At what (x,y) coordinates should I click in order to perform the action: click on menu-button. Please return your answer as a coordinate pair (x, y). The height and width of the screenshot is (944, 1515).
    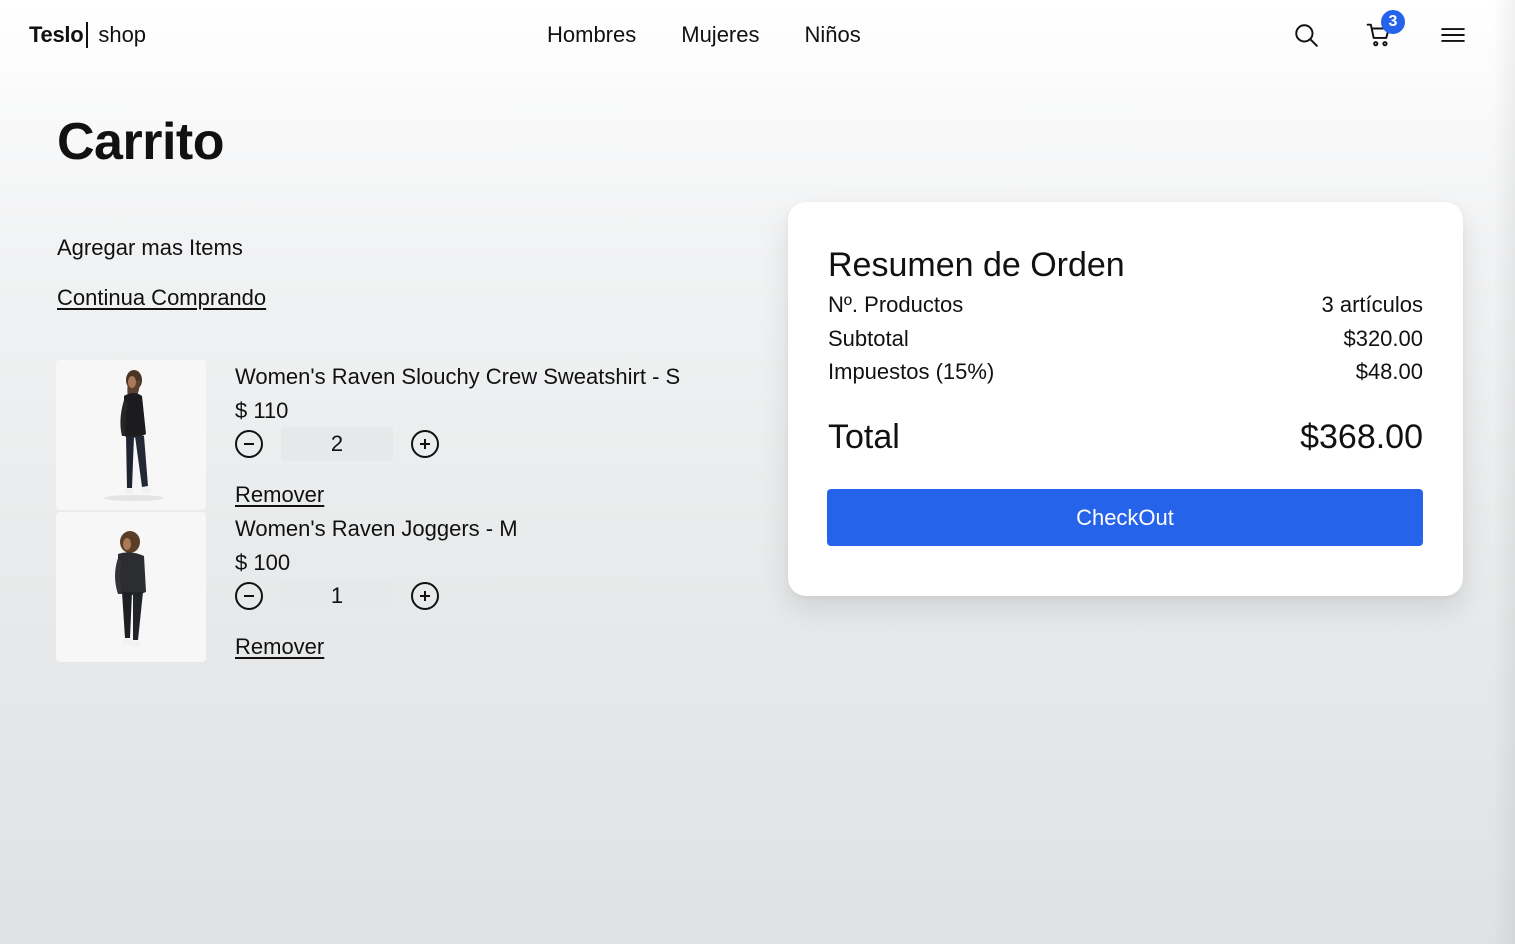
    Looking at the image, I should click on (1453, 35).